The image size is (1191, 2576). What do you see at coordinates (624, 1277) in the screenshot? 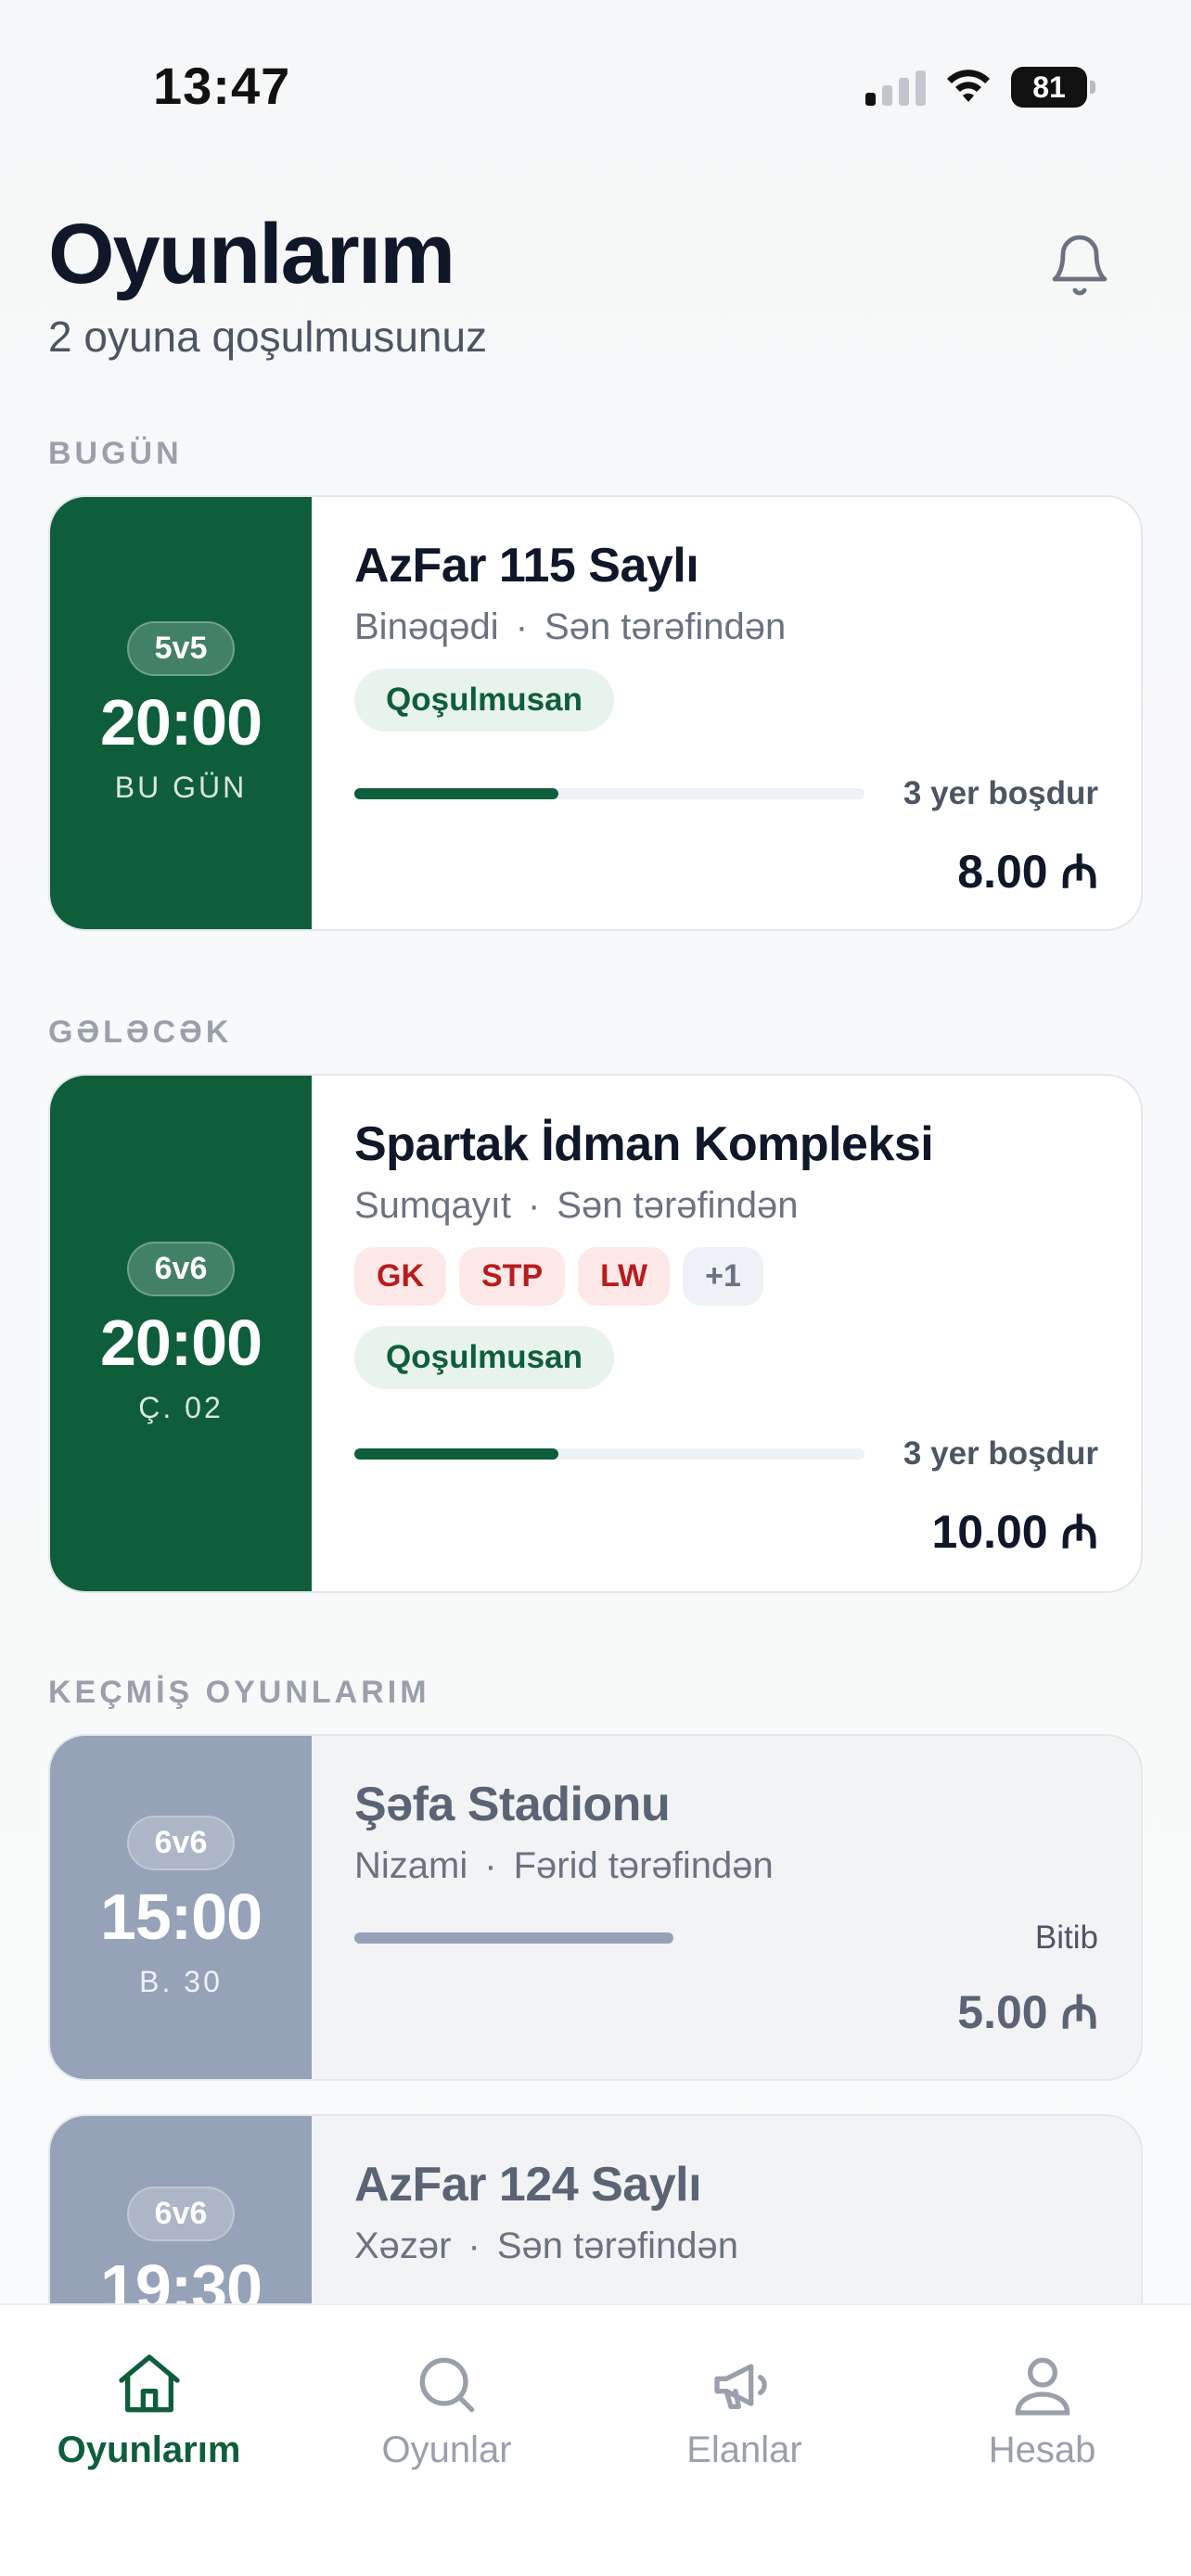
I see `position-tag: LW` at bounding box center [624, 1277].